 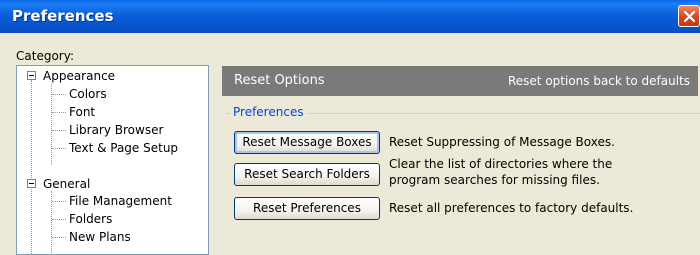 I want to click on tree-item-colors: Colors, so click(x=88, y=94).